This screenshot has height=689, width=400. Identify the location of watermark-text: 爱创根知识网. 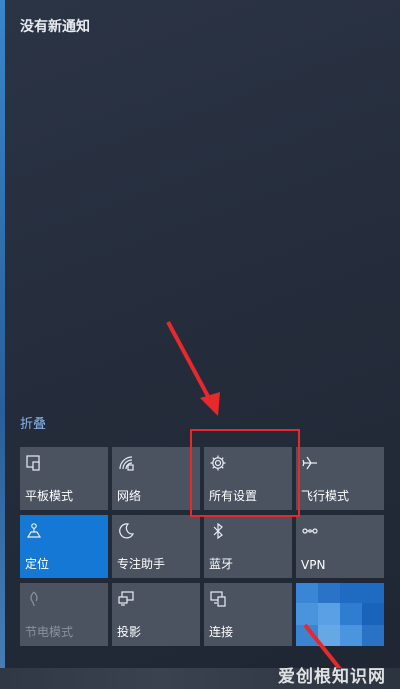
(332, 677).